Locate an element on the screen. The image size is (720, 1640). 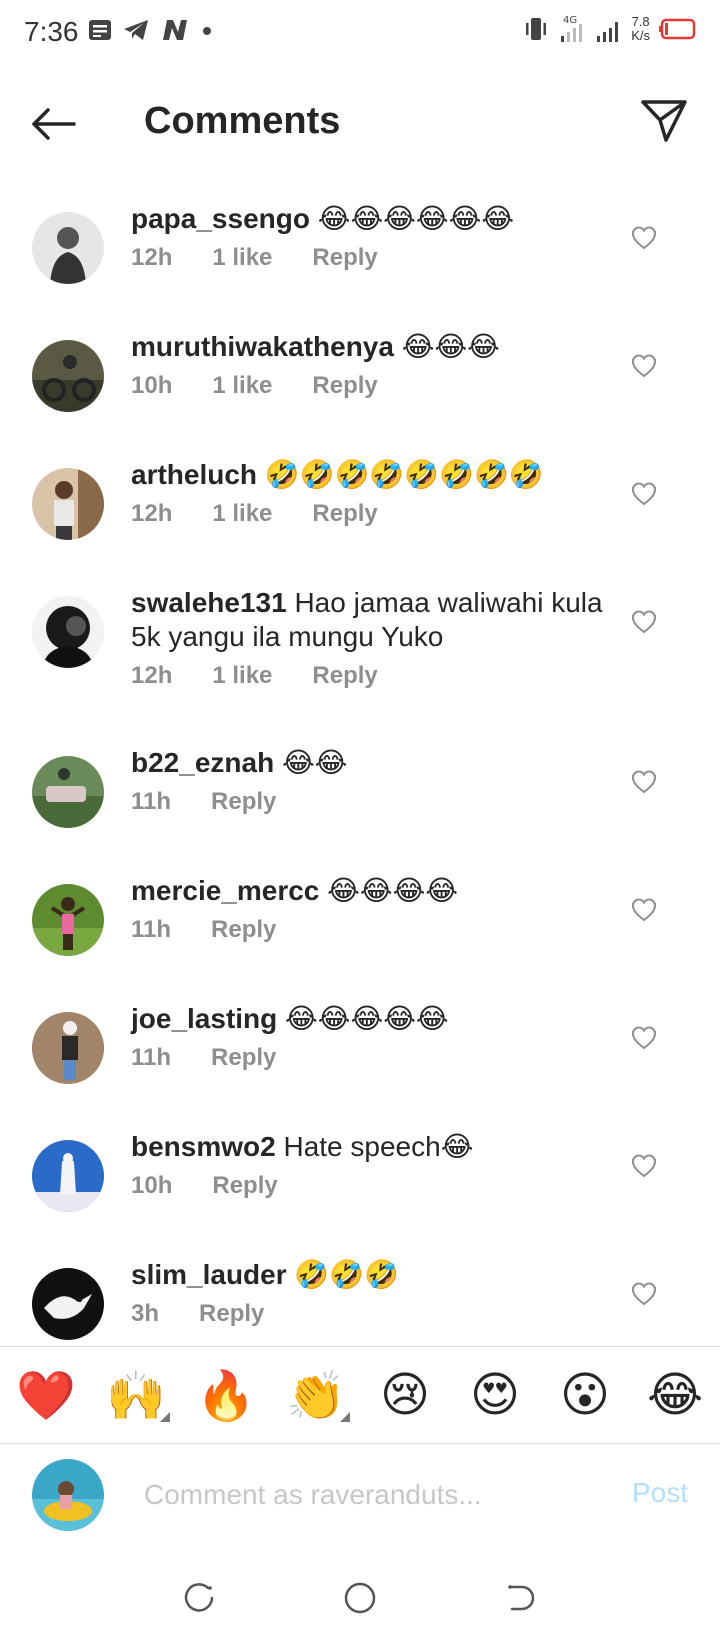
own-avatar is located at coordinates (68, 1495).